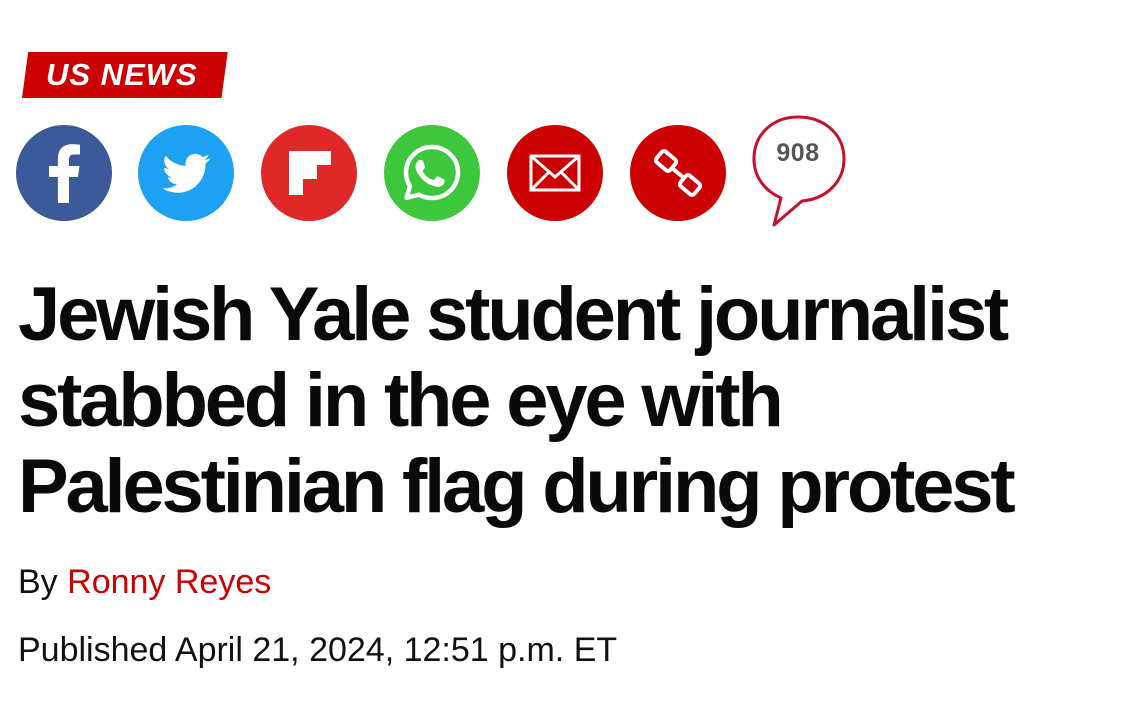  Describe the element at coordinates (401, 400) in the screenshot. I see `headline-line: stabbed in the eye with` at that location.